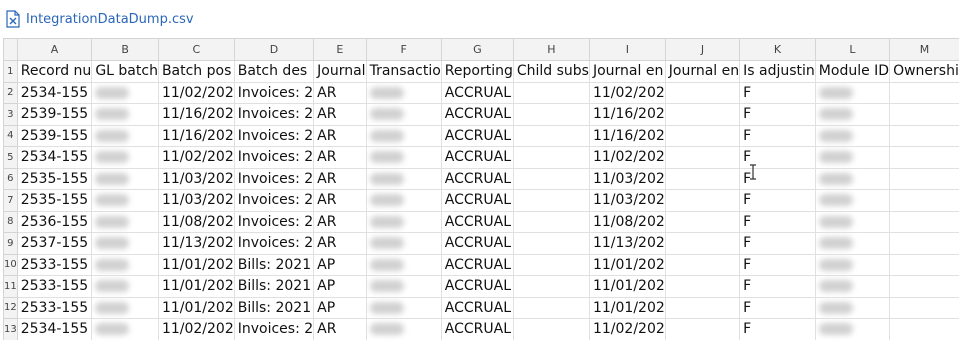 The width and height of the screenshot is (959, 340). Describe the element at coordinates (54, 71) in the screenshot. I see `grid-cell: Record nu` at that location.